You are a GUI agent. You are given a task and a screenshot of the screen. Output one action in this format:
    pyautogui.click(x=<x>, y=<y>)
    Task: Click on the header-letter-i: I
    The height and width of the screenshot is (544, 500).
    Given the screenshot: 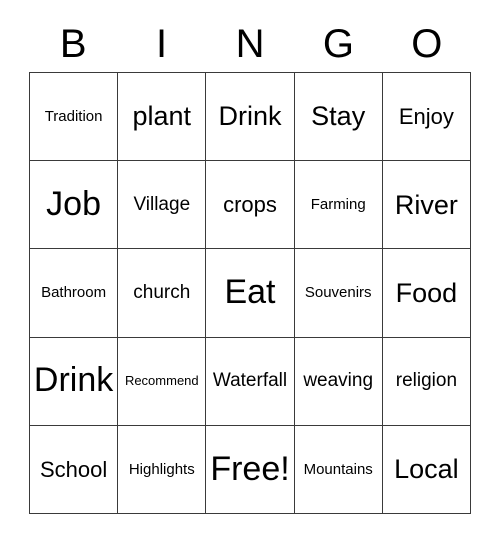 What is the action you would take?
    pyautogui.click(x=162, y=44)
    